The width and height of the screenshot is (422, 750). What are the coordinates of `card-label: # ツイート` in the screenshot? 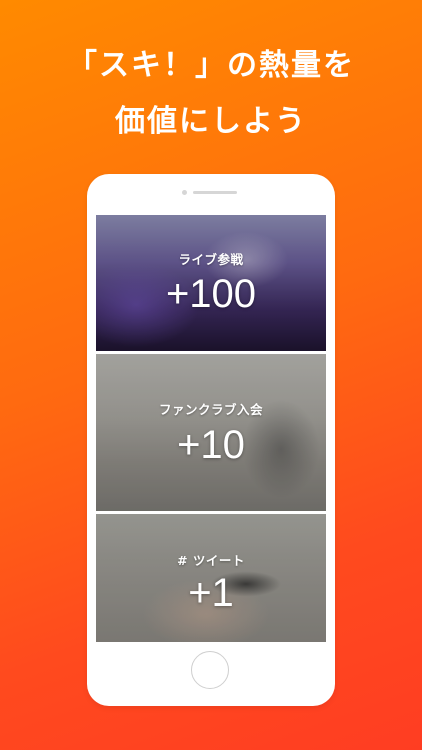 It's located at (211, 560).